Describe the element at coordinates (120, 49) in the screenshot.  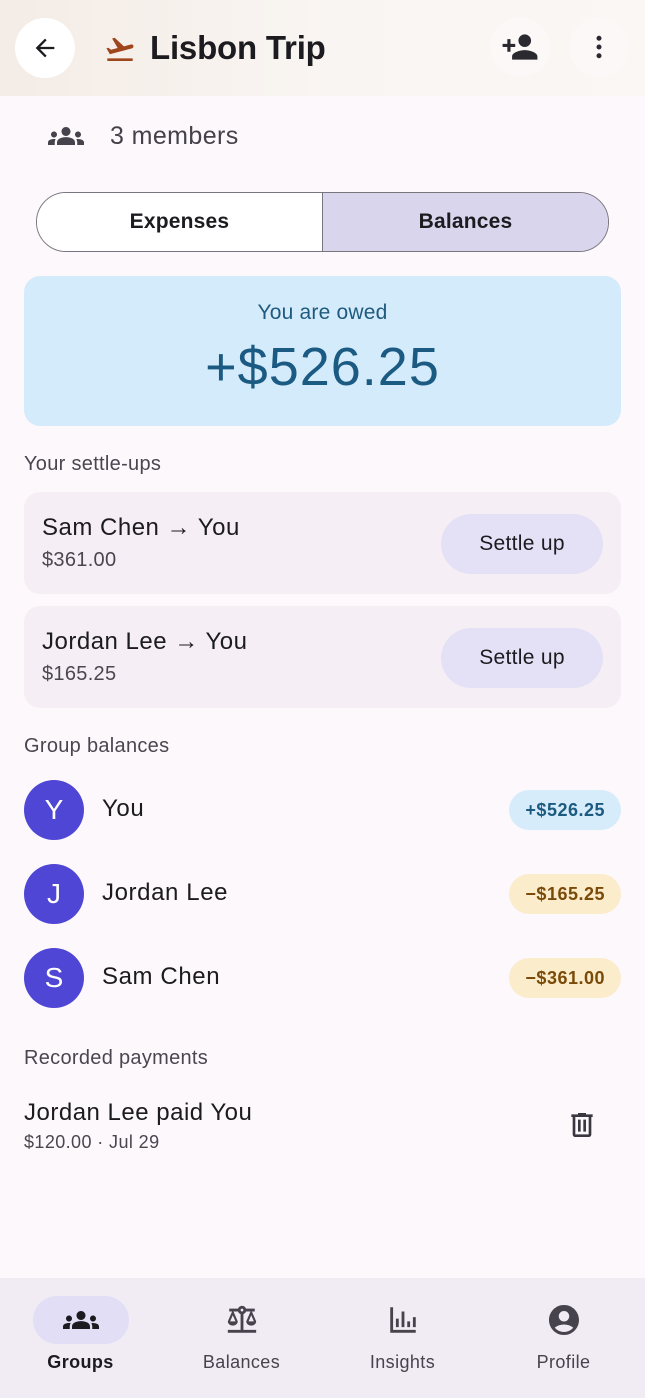
I see `flight-takeoff-icon` at that location.